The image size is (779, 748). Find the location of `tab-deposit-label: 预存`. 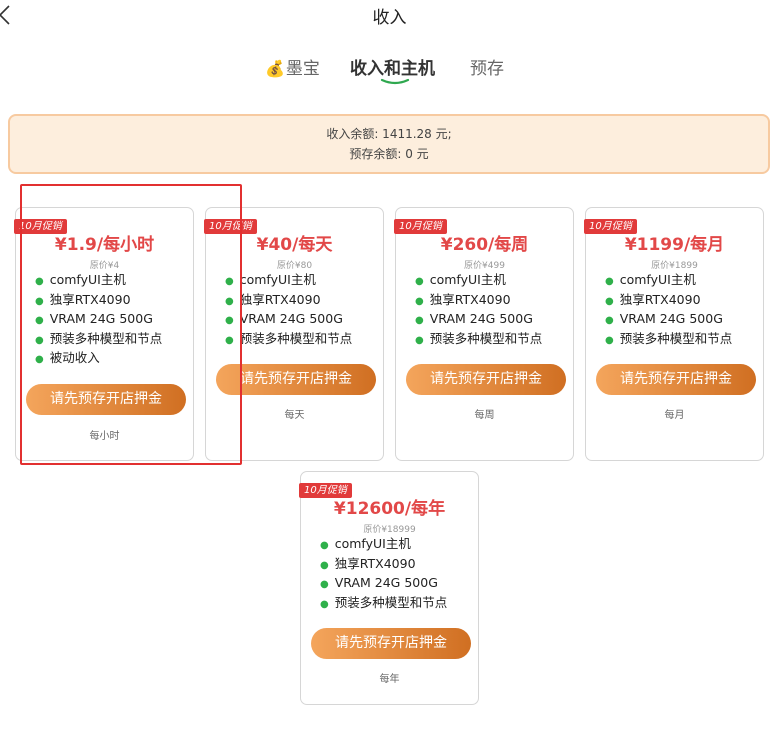

tab-deposit-label: 预存 is located at coordinates (487, 69).